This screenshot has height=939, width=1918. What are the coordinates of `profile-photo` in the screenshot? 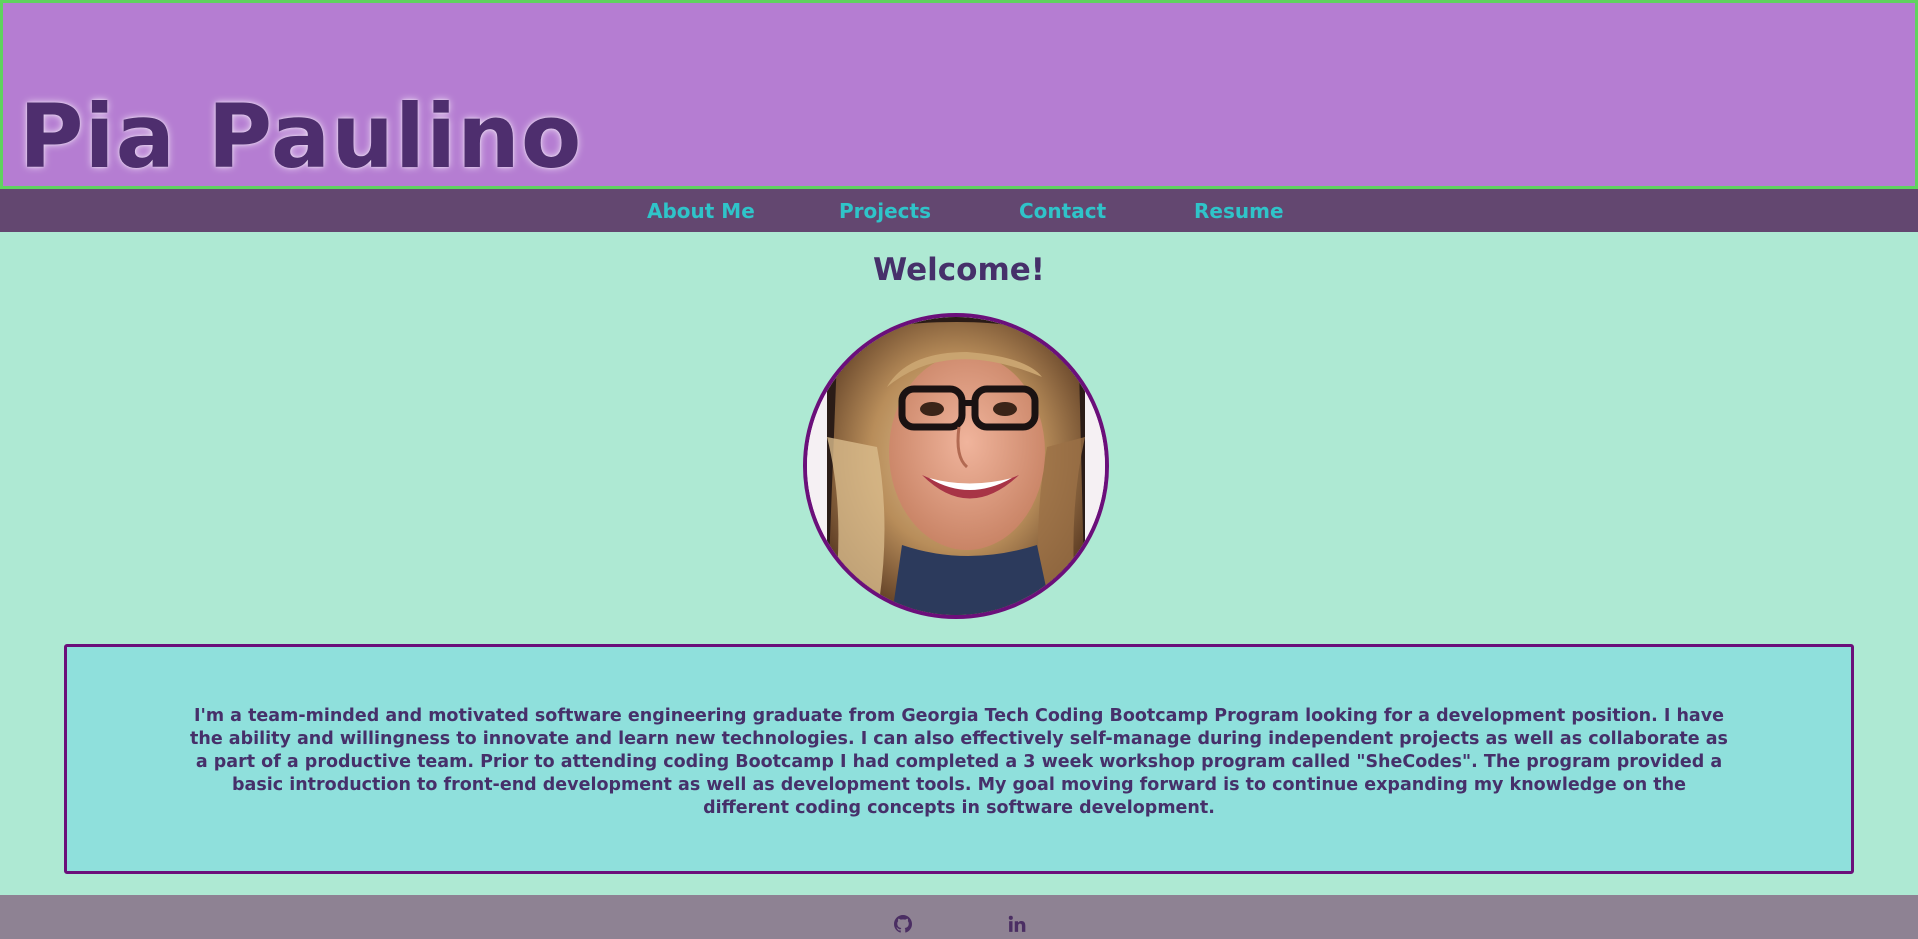 It's located at (956, 466).